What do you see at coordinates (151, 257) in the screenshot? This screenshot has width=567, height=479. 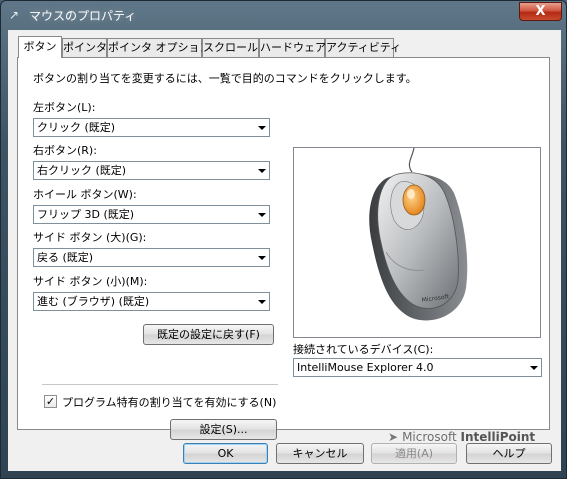 I see `side-large-select: 戻る (既定)` at bounding box center [151, 257].